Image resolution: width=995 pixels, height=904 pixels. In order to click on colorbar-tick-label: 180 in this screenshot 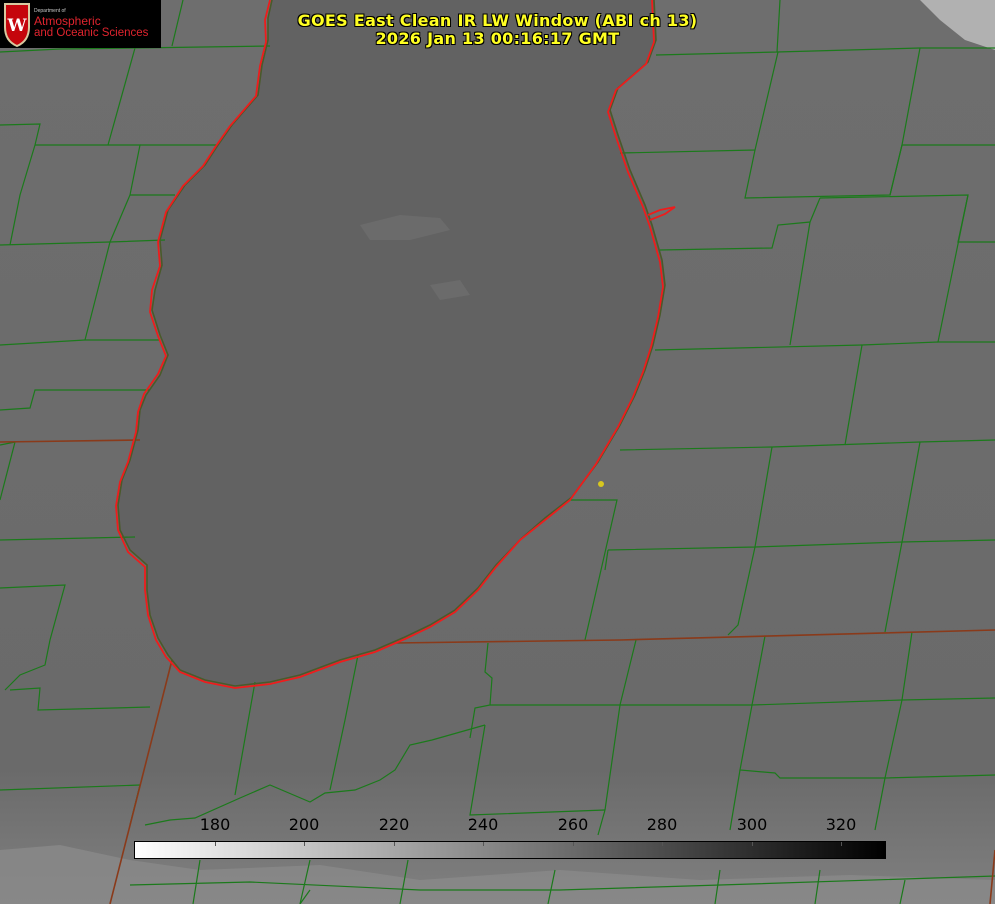, I will do `click(215, 824)`.